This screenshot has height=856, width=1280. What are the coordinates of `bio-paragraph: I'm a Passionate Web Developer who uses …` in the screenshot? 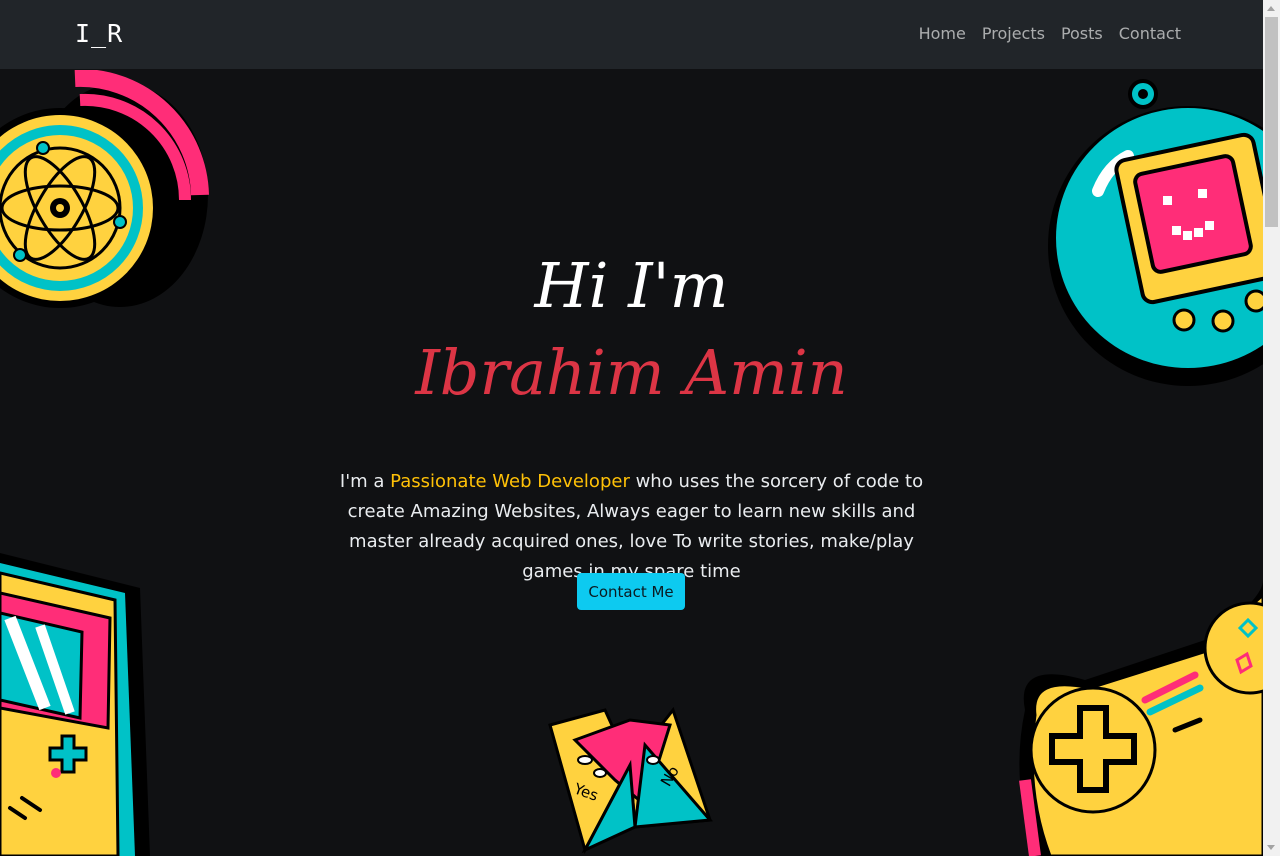 It's located at (631, 527).